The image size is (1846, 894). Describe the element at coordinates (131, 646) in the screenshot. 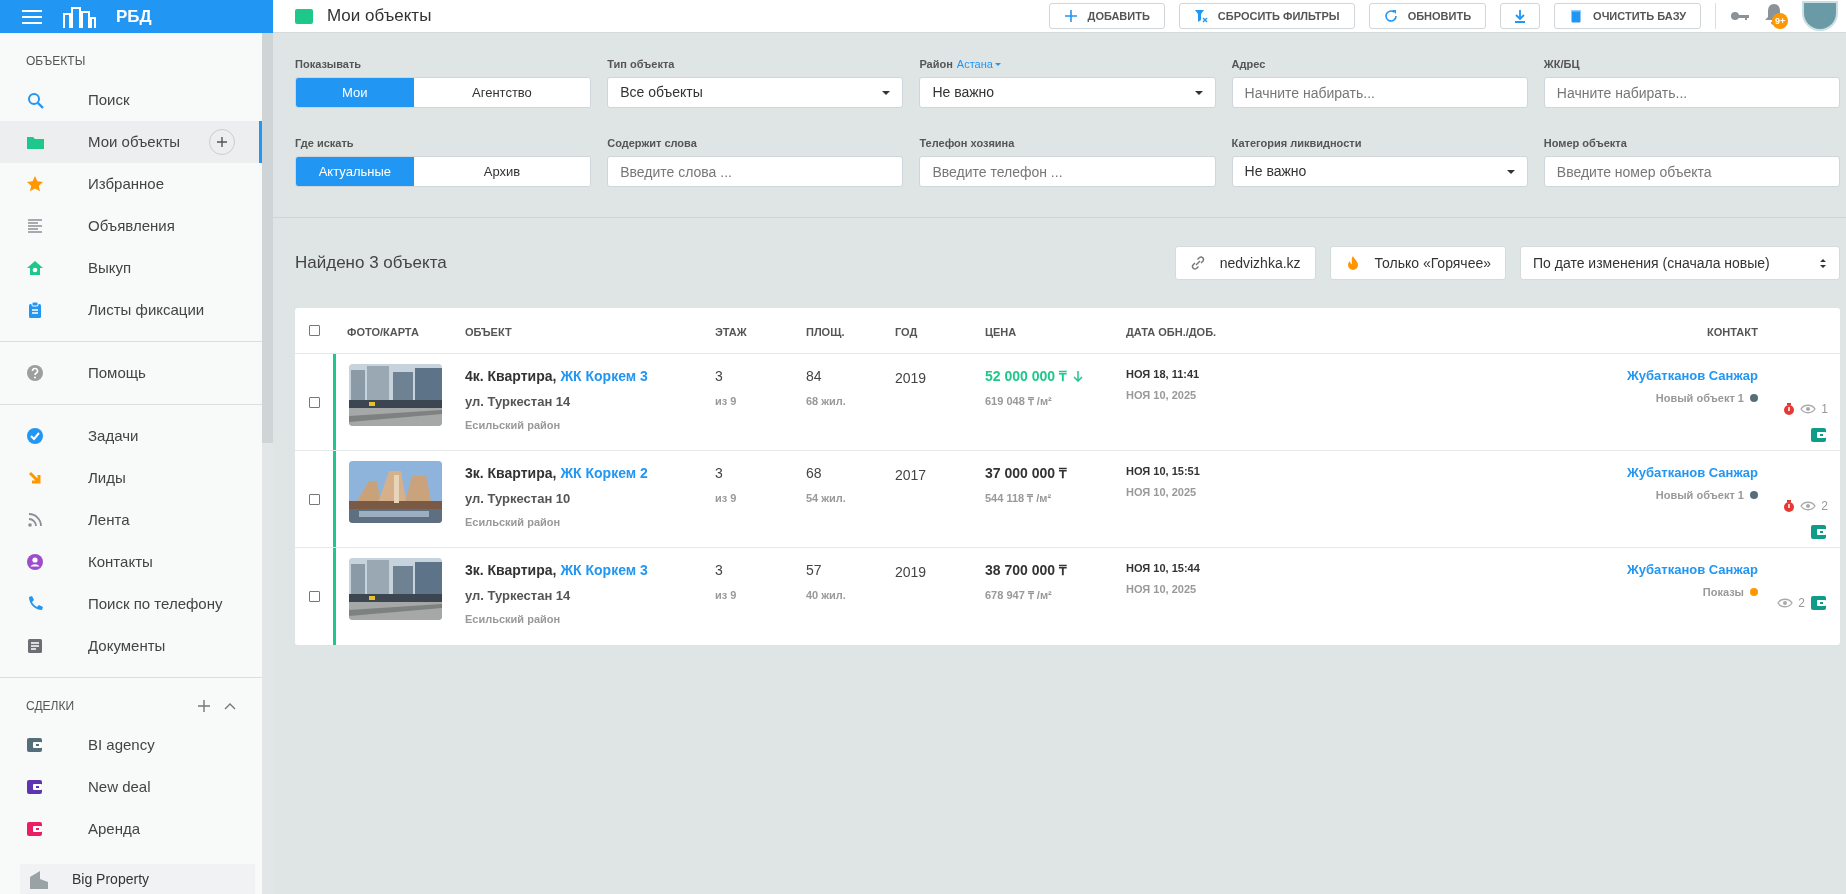

I see `sidebar-item: Документы` at that location.